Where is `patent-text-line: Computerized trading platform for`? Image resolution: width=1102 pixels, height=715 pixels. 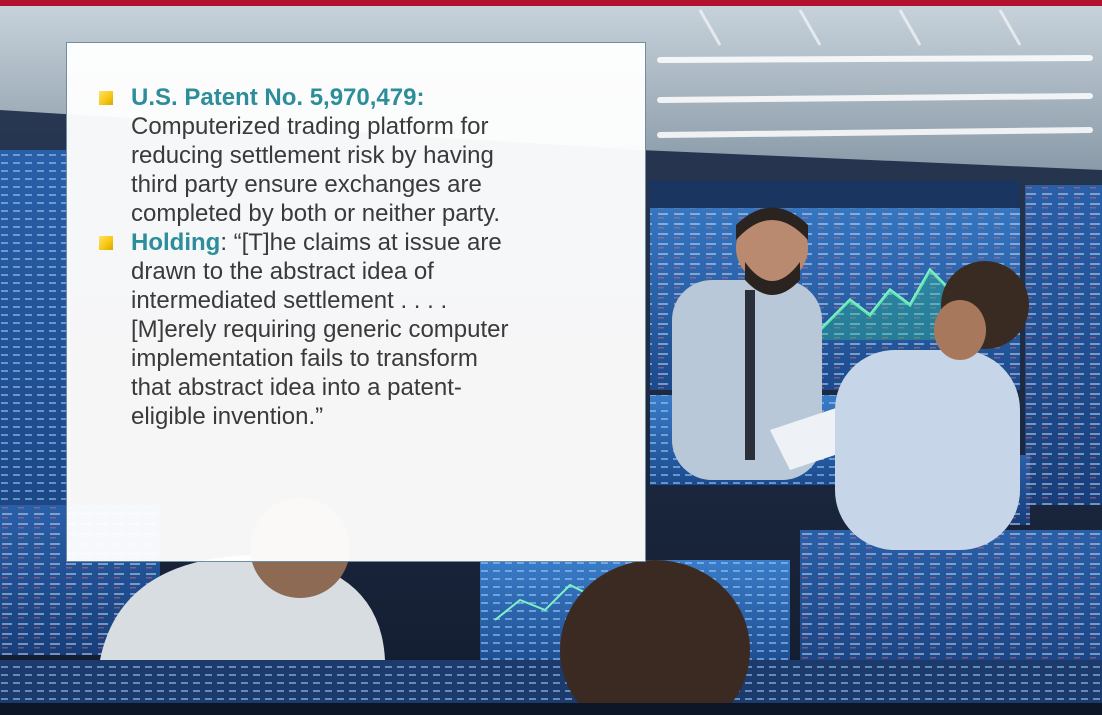 patent-text-line: Computerized trading platform for is located at coordinates (310, 126).